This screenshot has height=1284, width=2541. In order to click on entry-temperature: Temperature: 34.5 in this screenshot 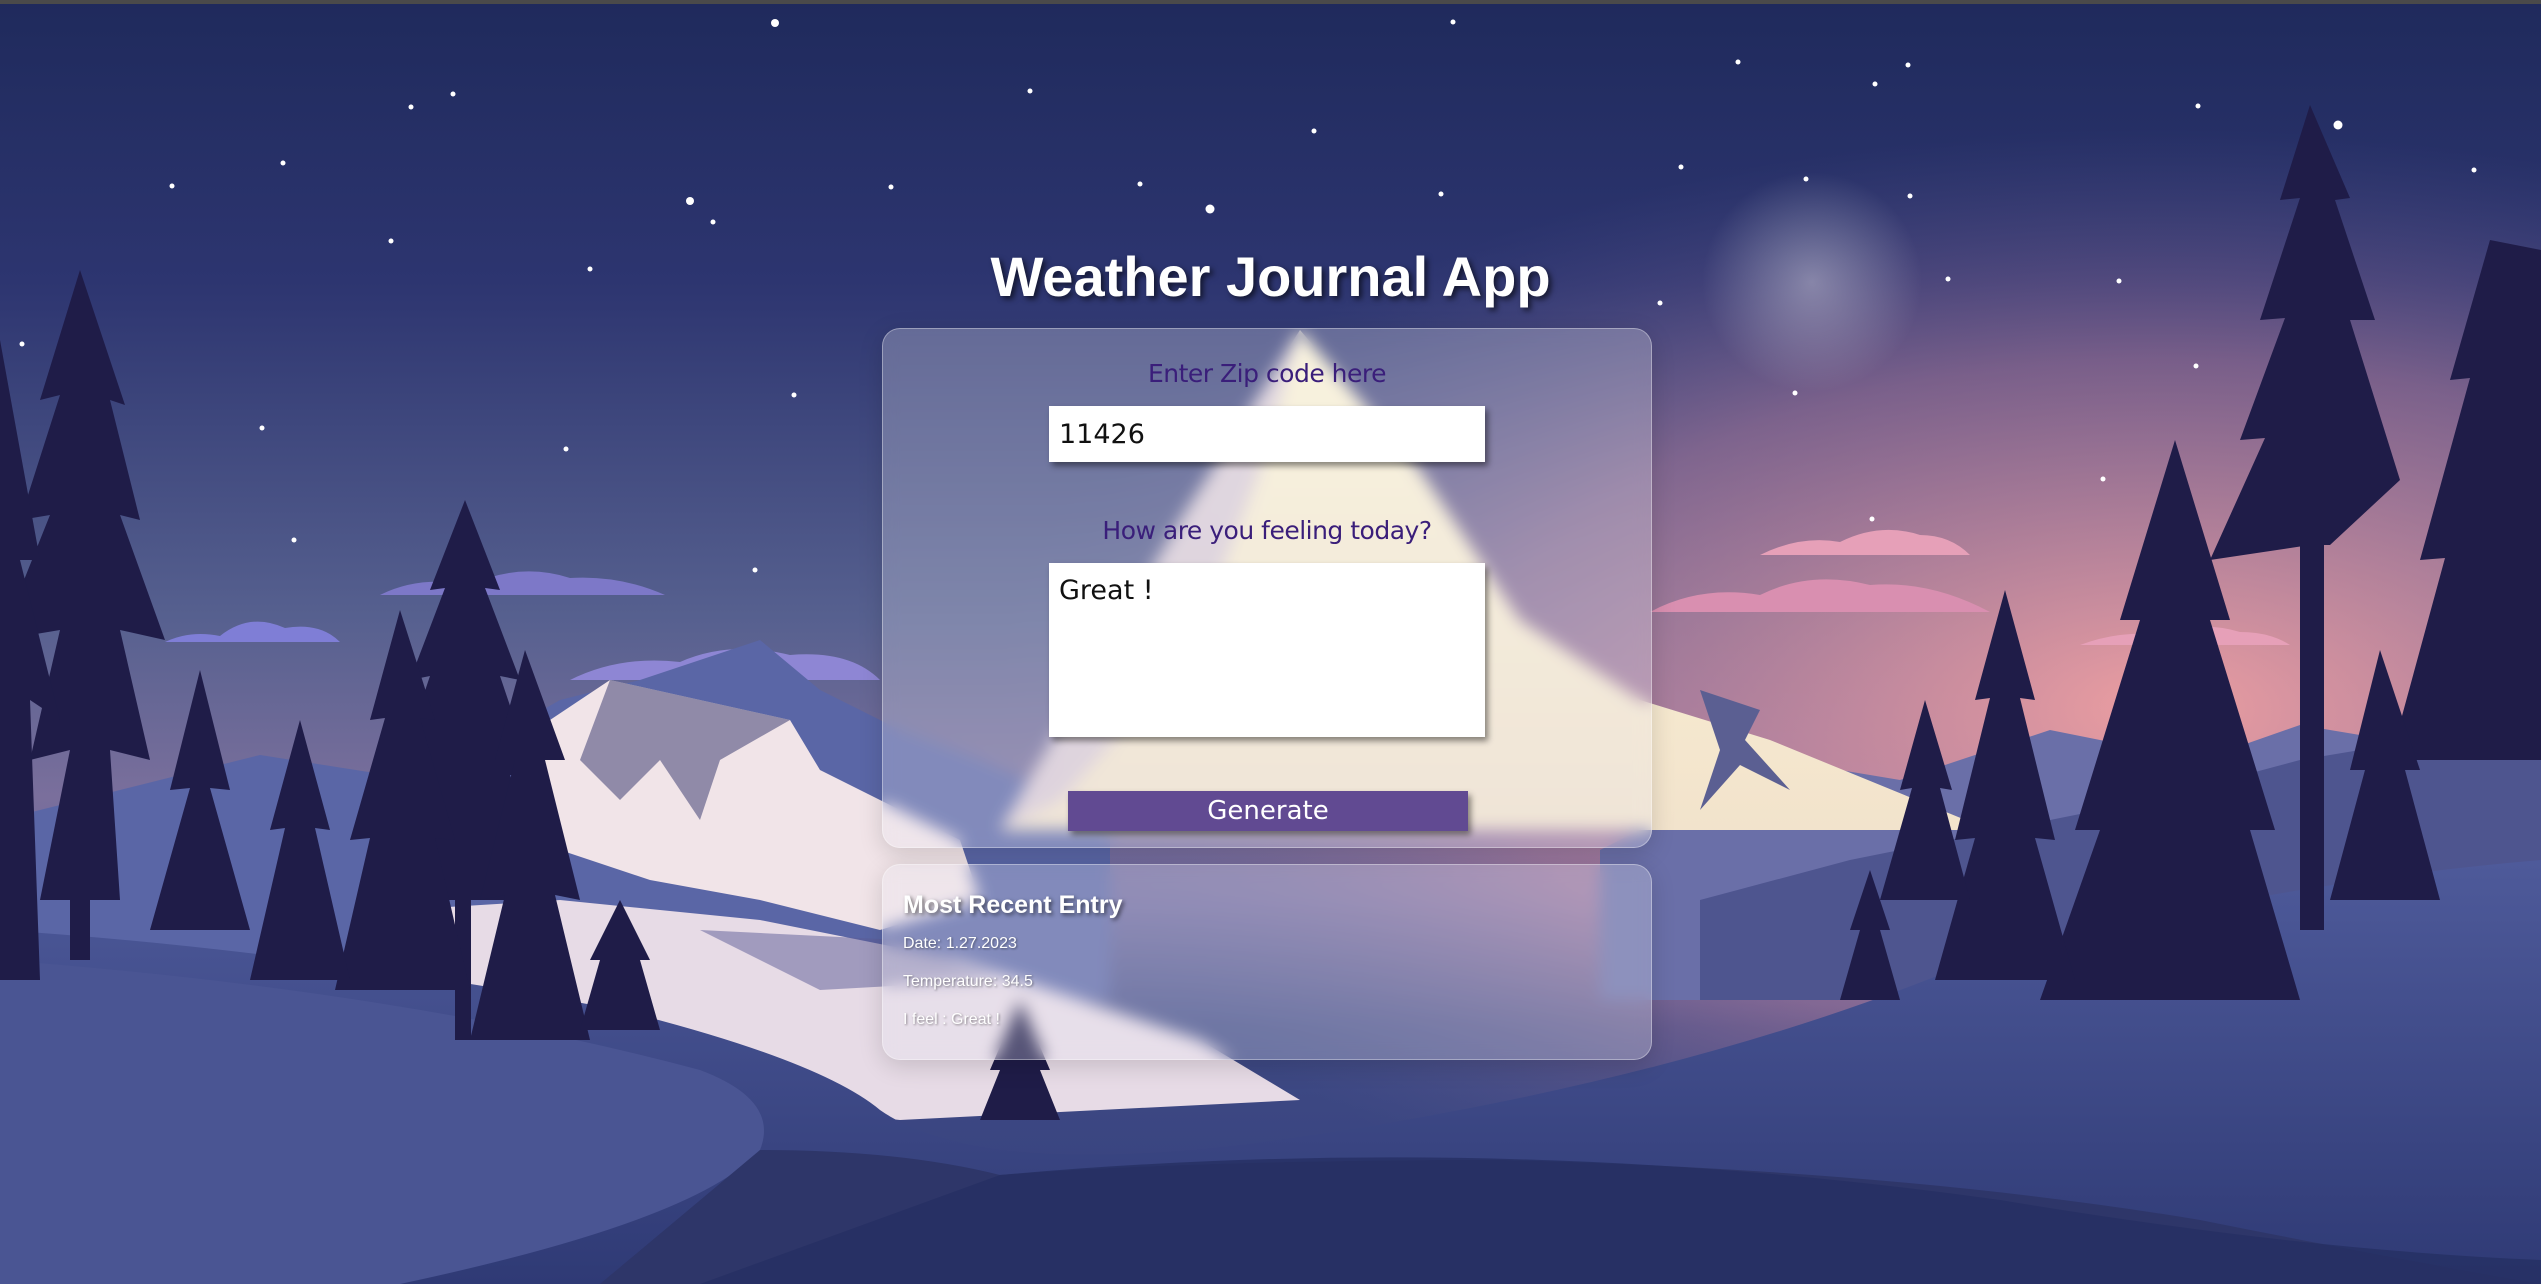, I will do `click(968, 981)`.